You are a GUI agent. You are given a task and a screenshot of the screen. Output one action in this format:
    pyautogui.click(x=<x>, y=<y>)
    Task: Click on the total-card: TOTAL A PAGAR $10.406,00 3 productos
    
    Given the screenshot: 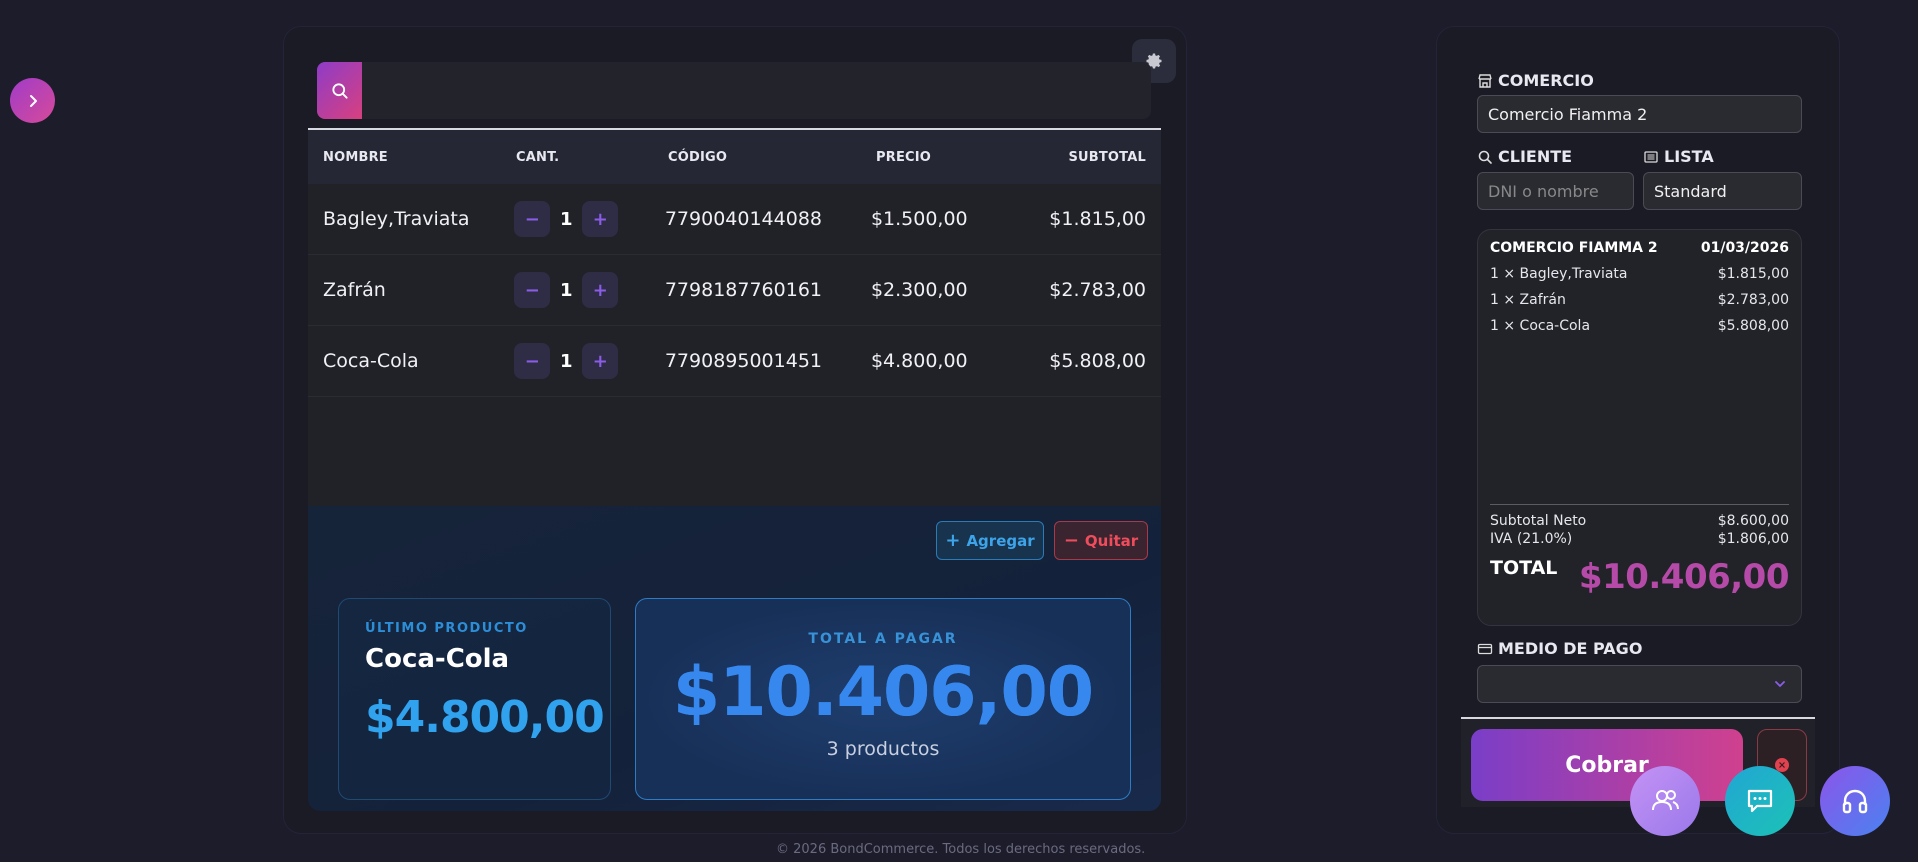 What is the action you would take?
    pyautogui.click(x=883, y=699)
    